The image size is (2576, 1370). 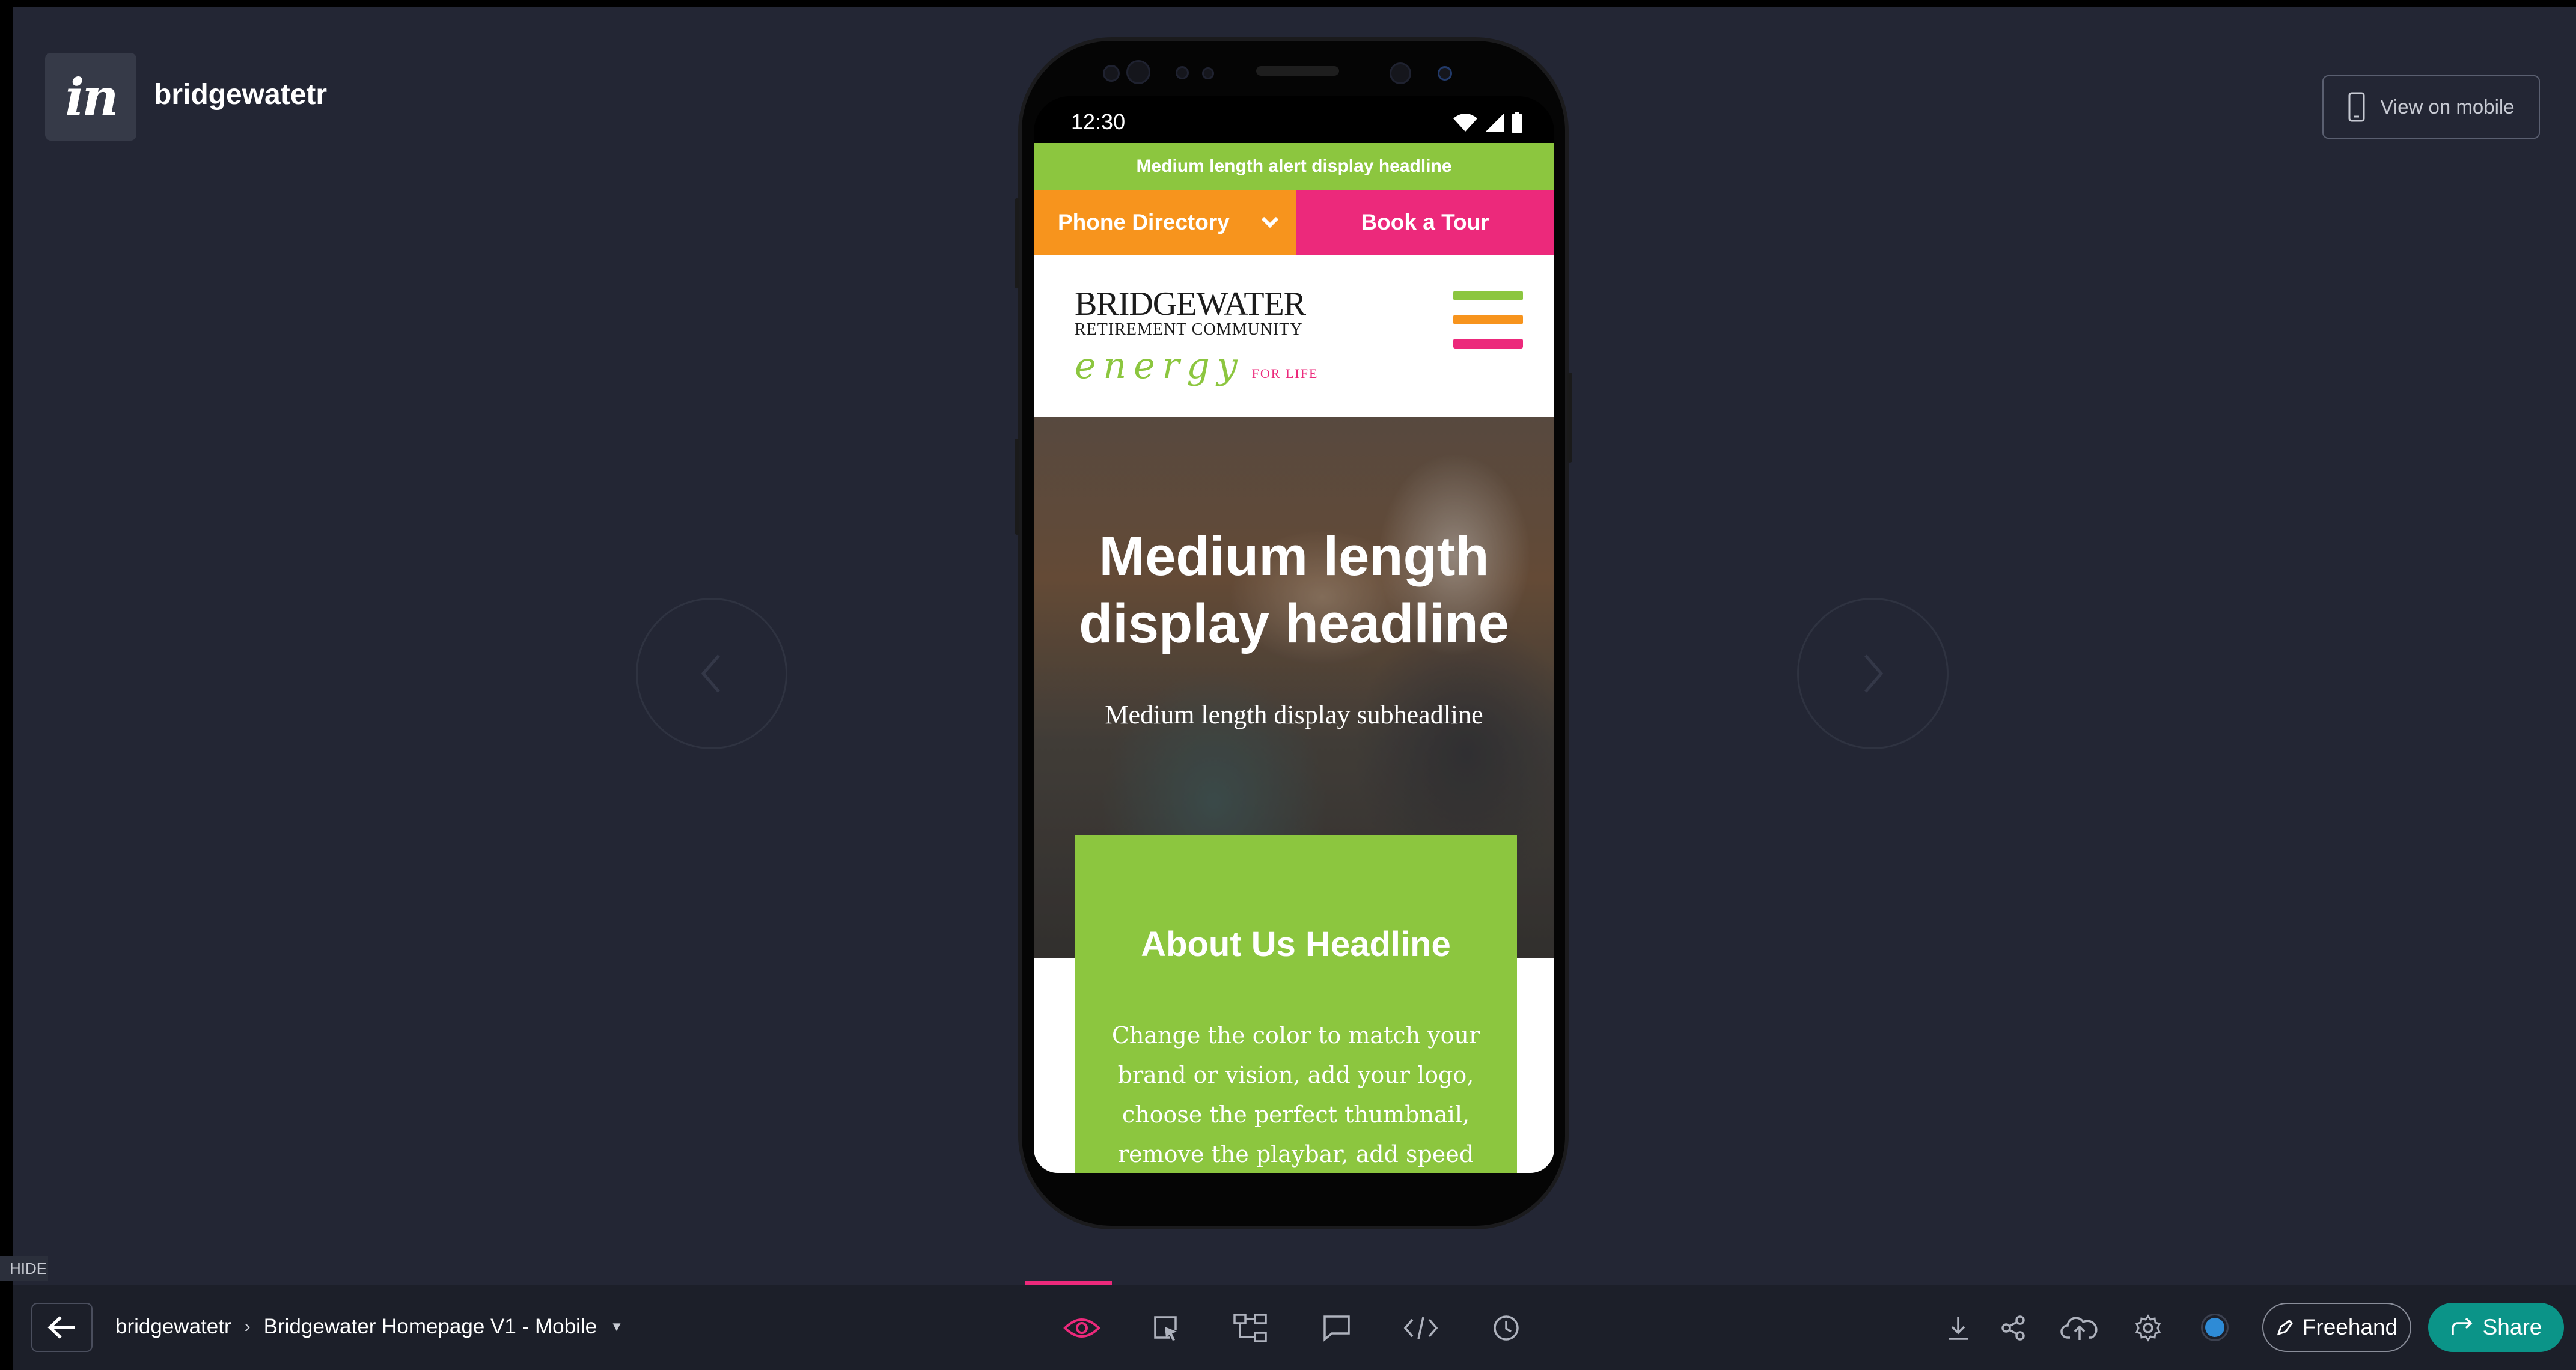 I want to click on about-headline: About Us Headline, so click(x=1296, y=944).